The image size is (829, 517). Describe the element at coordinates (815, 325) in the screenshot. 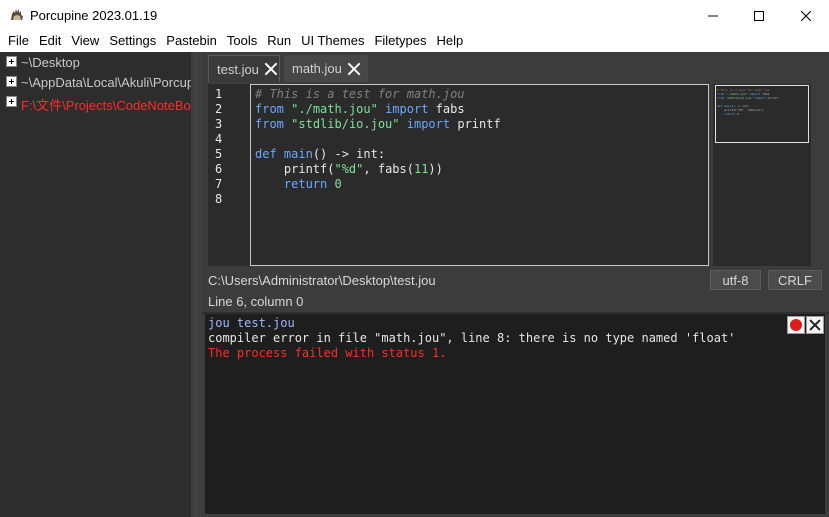

I see `close-output-icon` at that location.